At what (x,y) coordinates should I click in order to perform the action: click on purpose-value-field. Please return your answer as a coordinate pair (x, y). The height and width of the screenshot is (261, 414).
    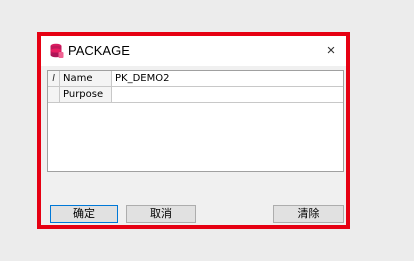
    Looking at the image, I should click on (229, 94).